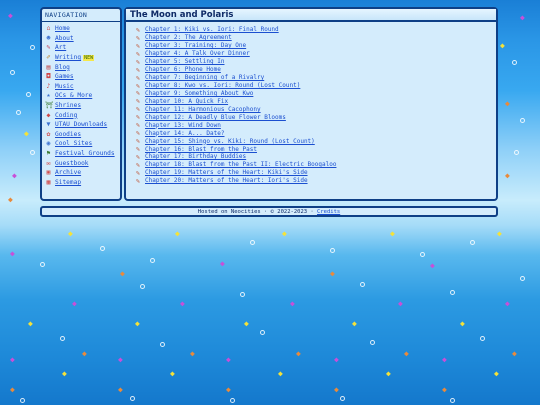 This screenshot has height=405, width=540. I want to click on nav-link: Art, so click(60, 47).